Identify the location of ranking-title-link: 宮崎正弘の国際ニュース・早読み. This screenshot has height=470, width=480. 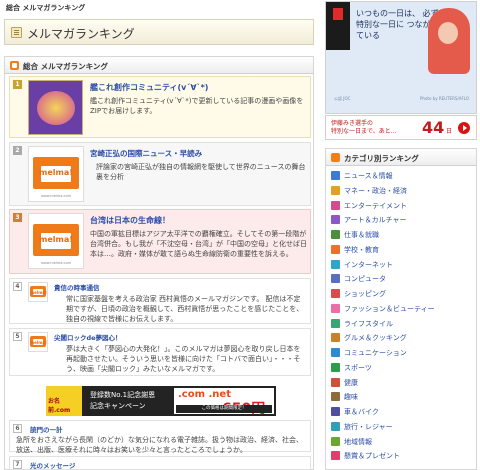
(146, 153).